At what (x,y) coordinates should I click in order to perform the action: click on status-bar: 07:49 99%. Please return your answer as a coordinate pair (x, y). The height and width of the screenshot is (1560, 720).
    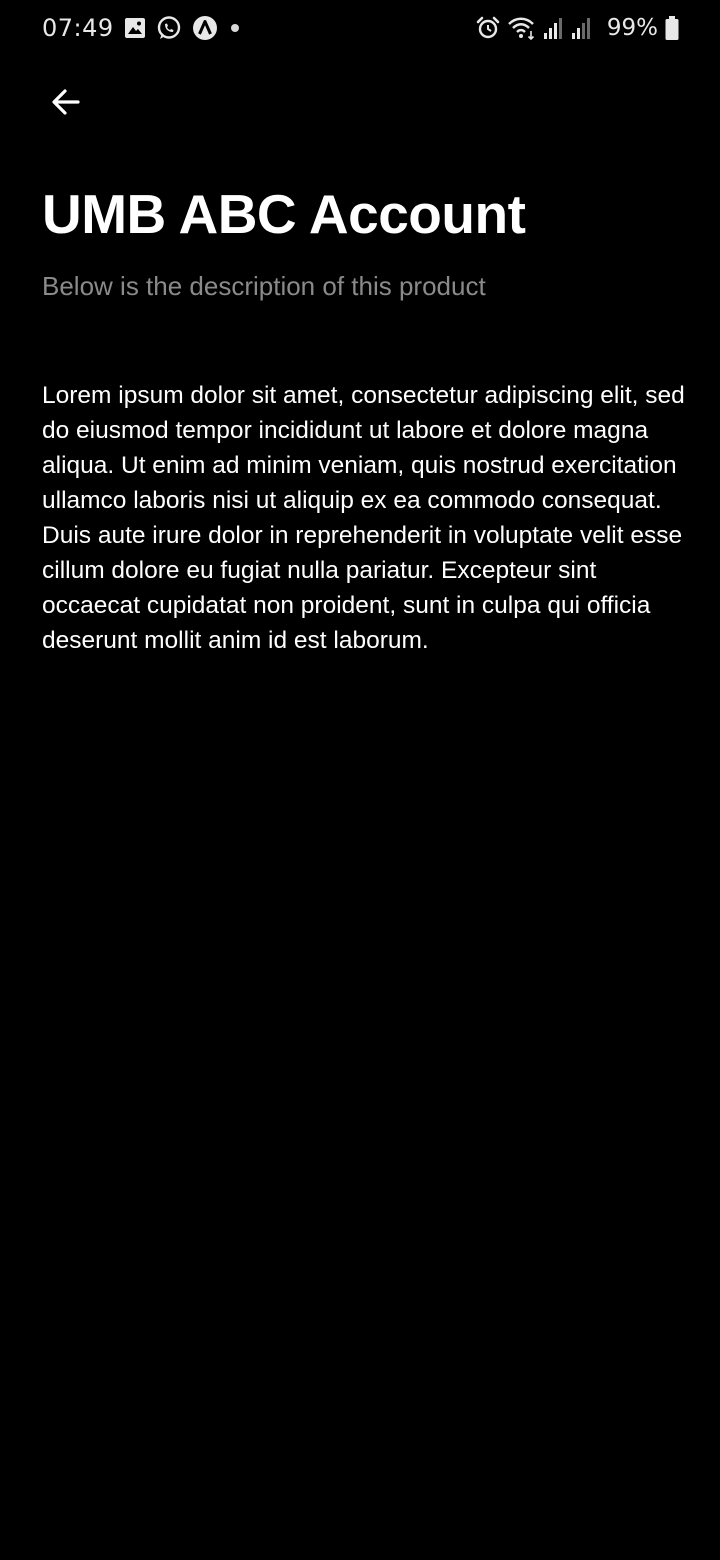
    Looking at the image, I should click on (360, 28).